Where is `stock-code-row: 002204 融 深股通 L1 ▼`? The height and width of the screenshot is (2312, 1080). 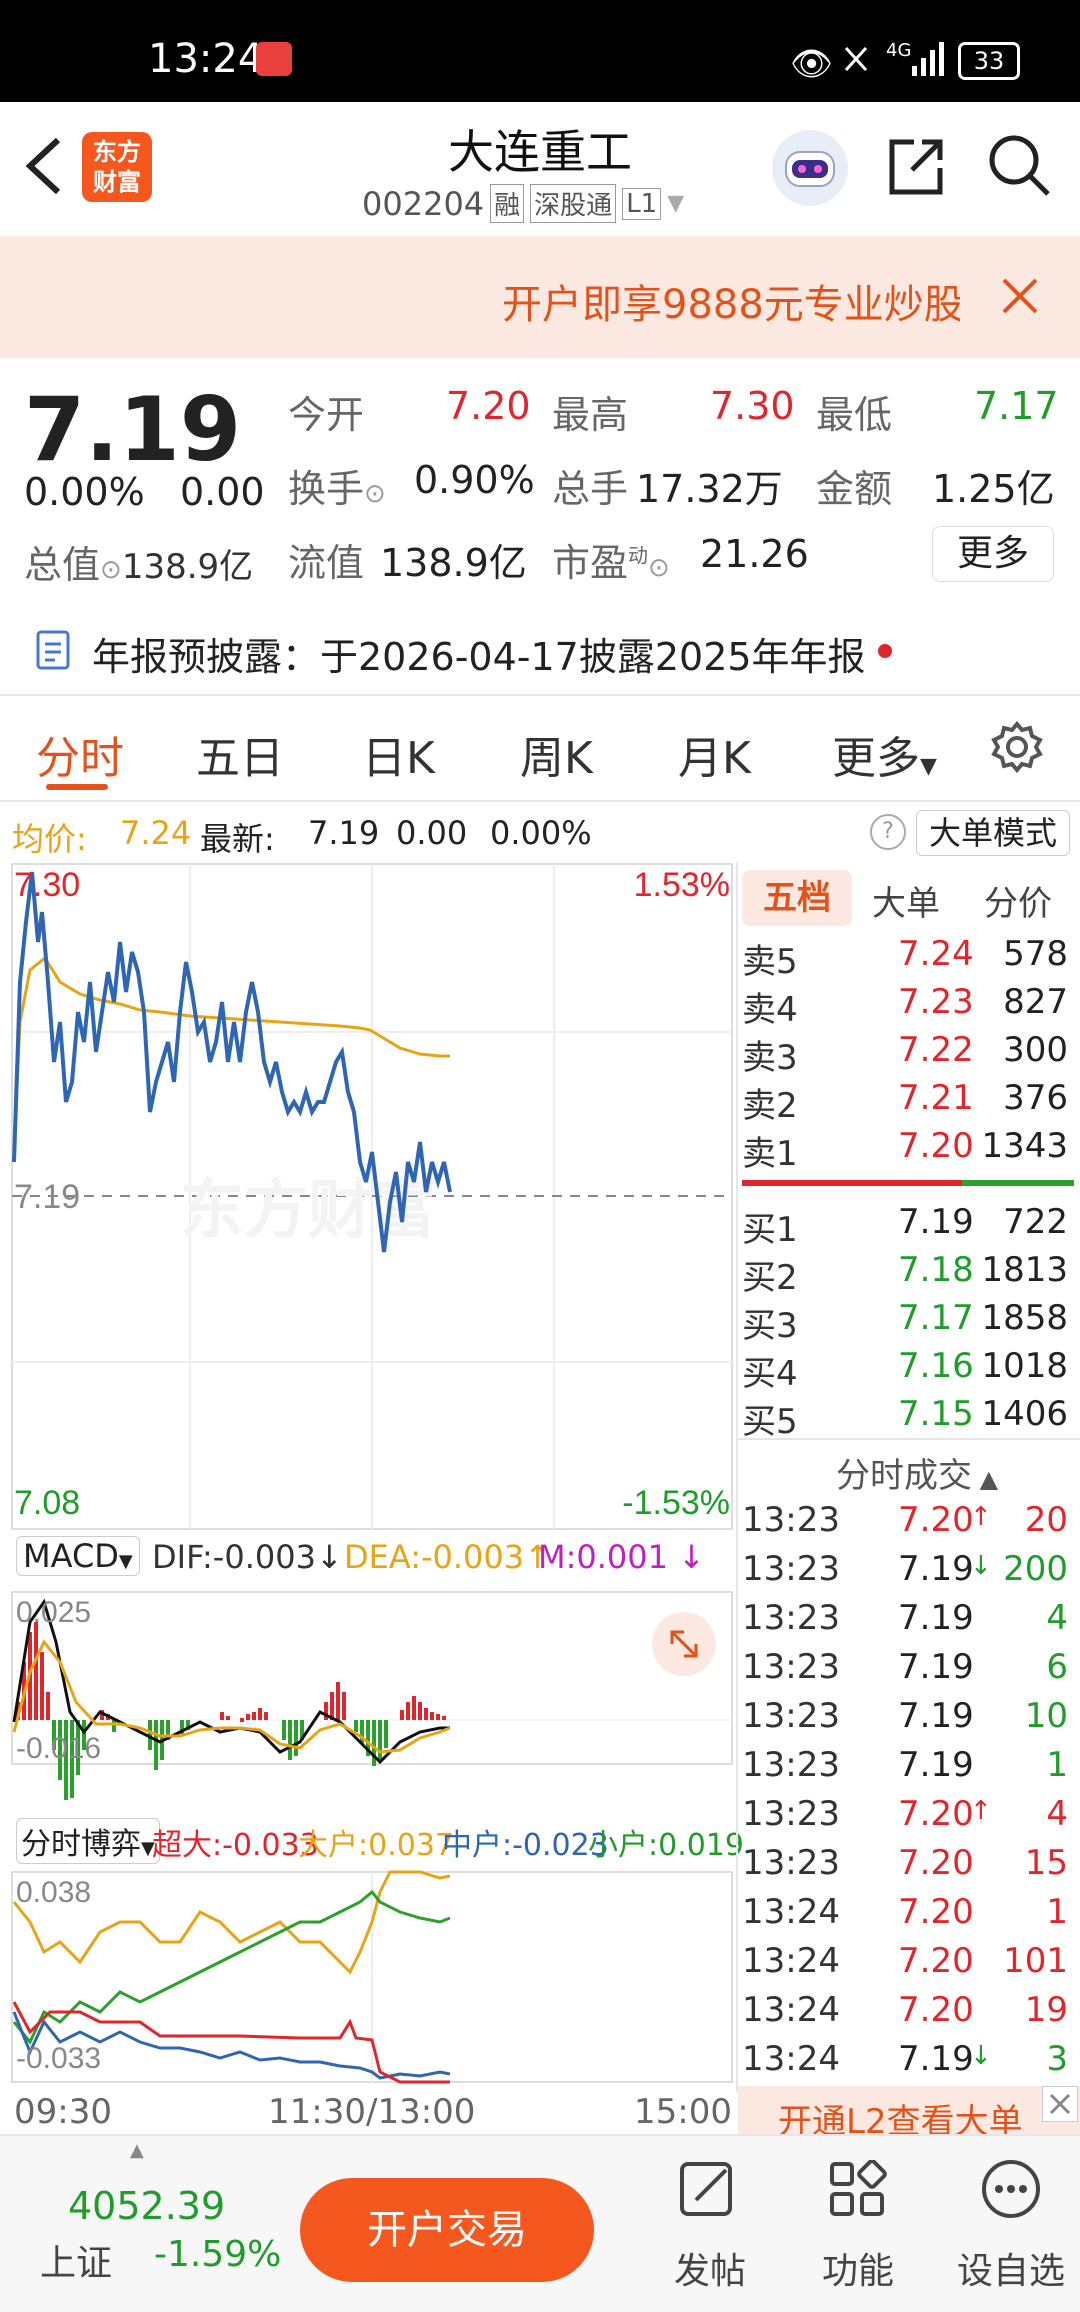
stock-code-row: 002204 融 深股通 L1 ▼ is located at coordinates (523, 203).